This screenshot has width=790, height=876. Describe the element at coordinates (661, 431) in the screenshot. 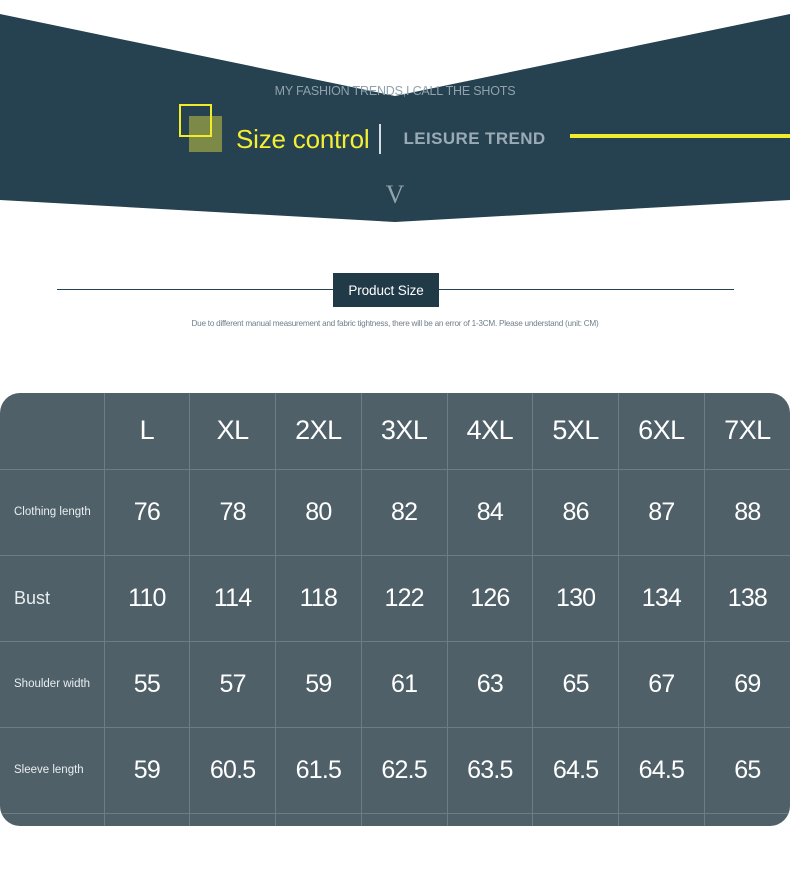

I see `column-header-6xl: 6XL` at that location.